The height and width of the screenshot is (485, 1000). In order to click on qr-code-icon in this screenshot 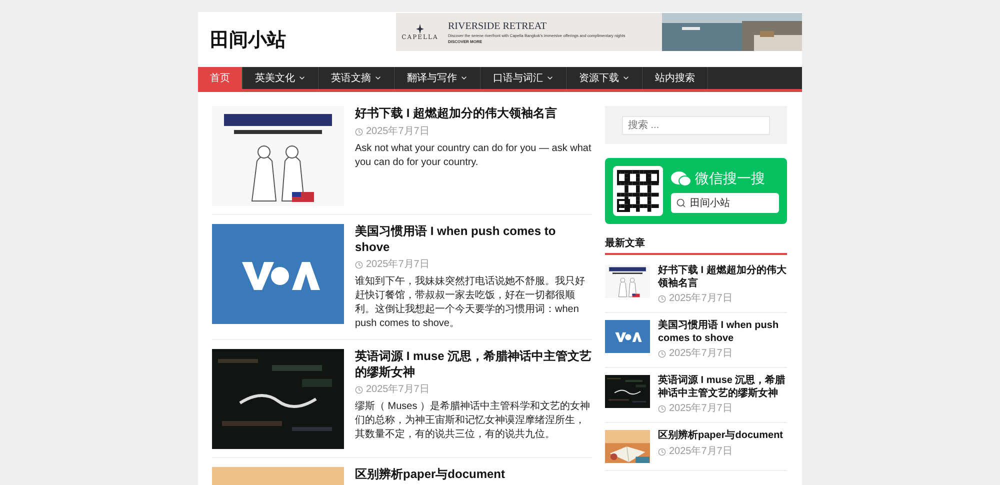, I will do `click(638, 191)`.